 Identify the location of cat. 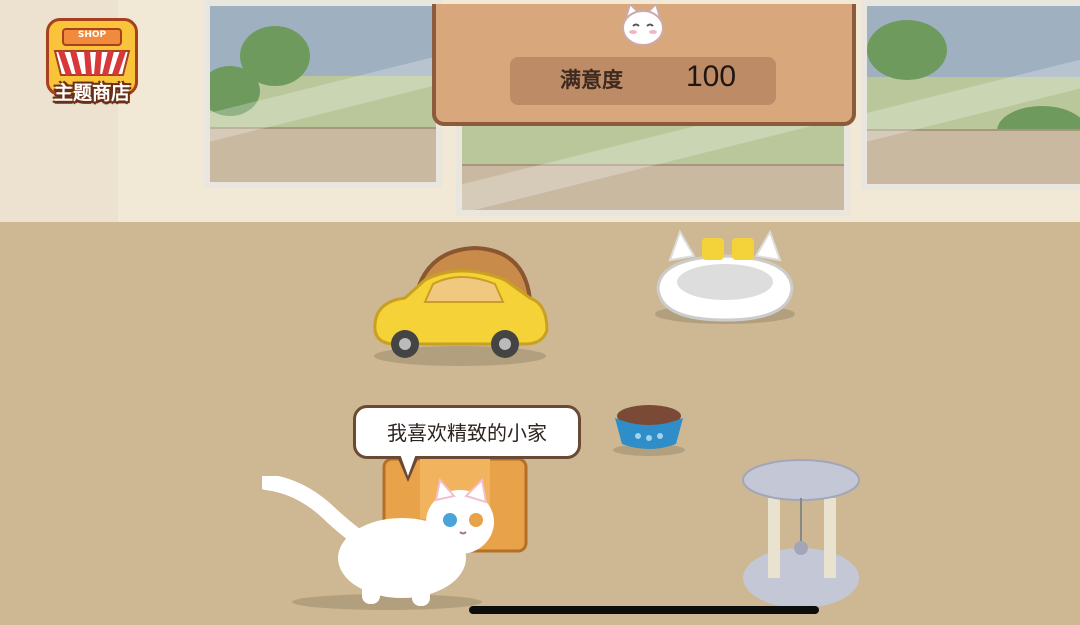
(382, 543).